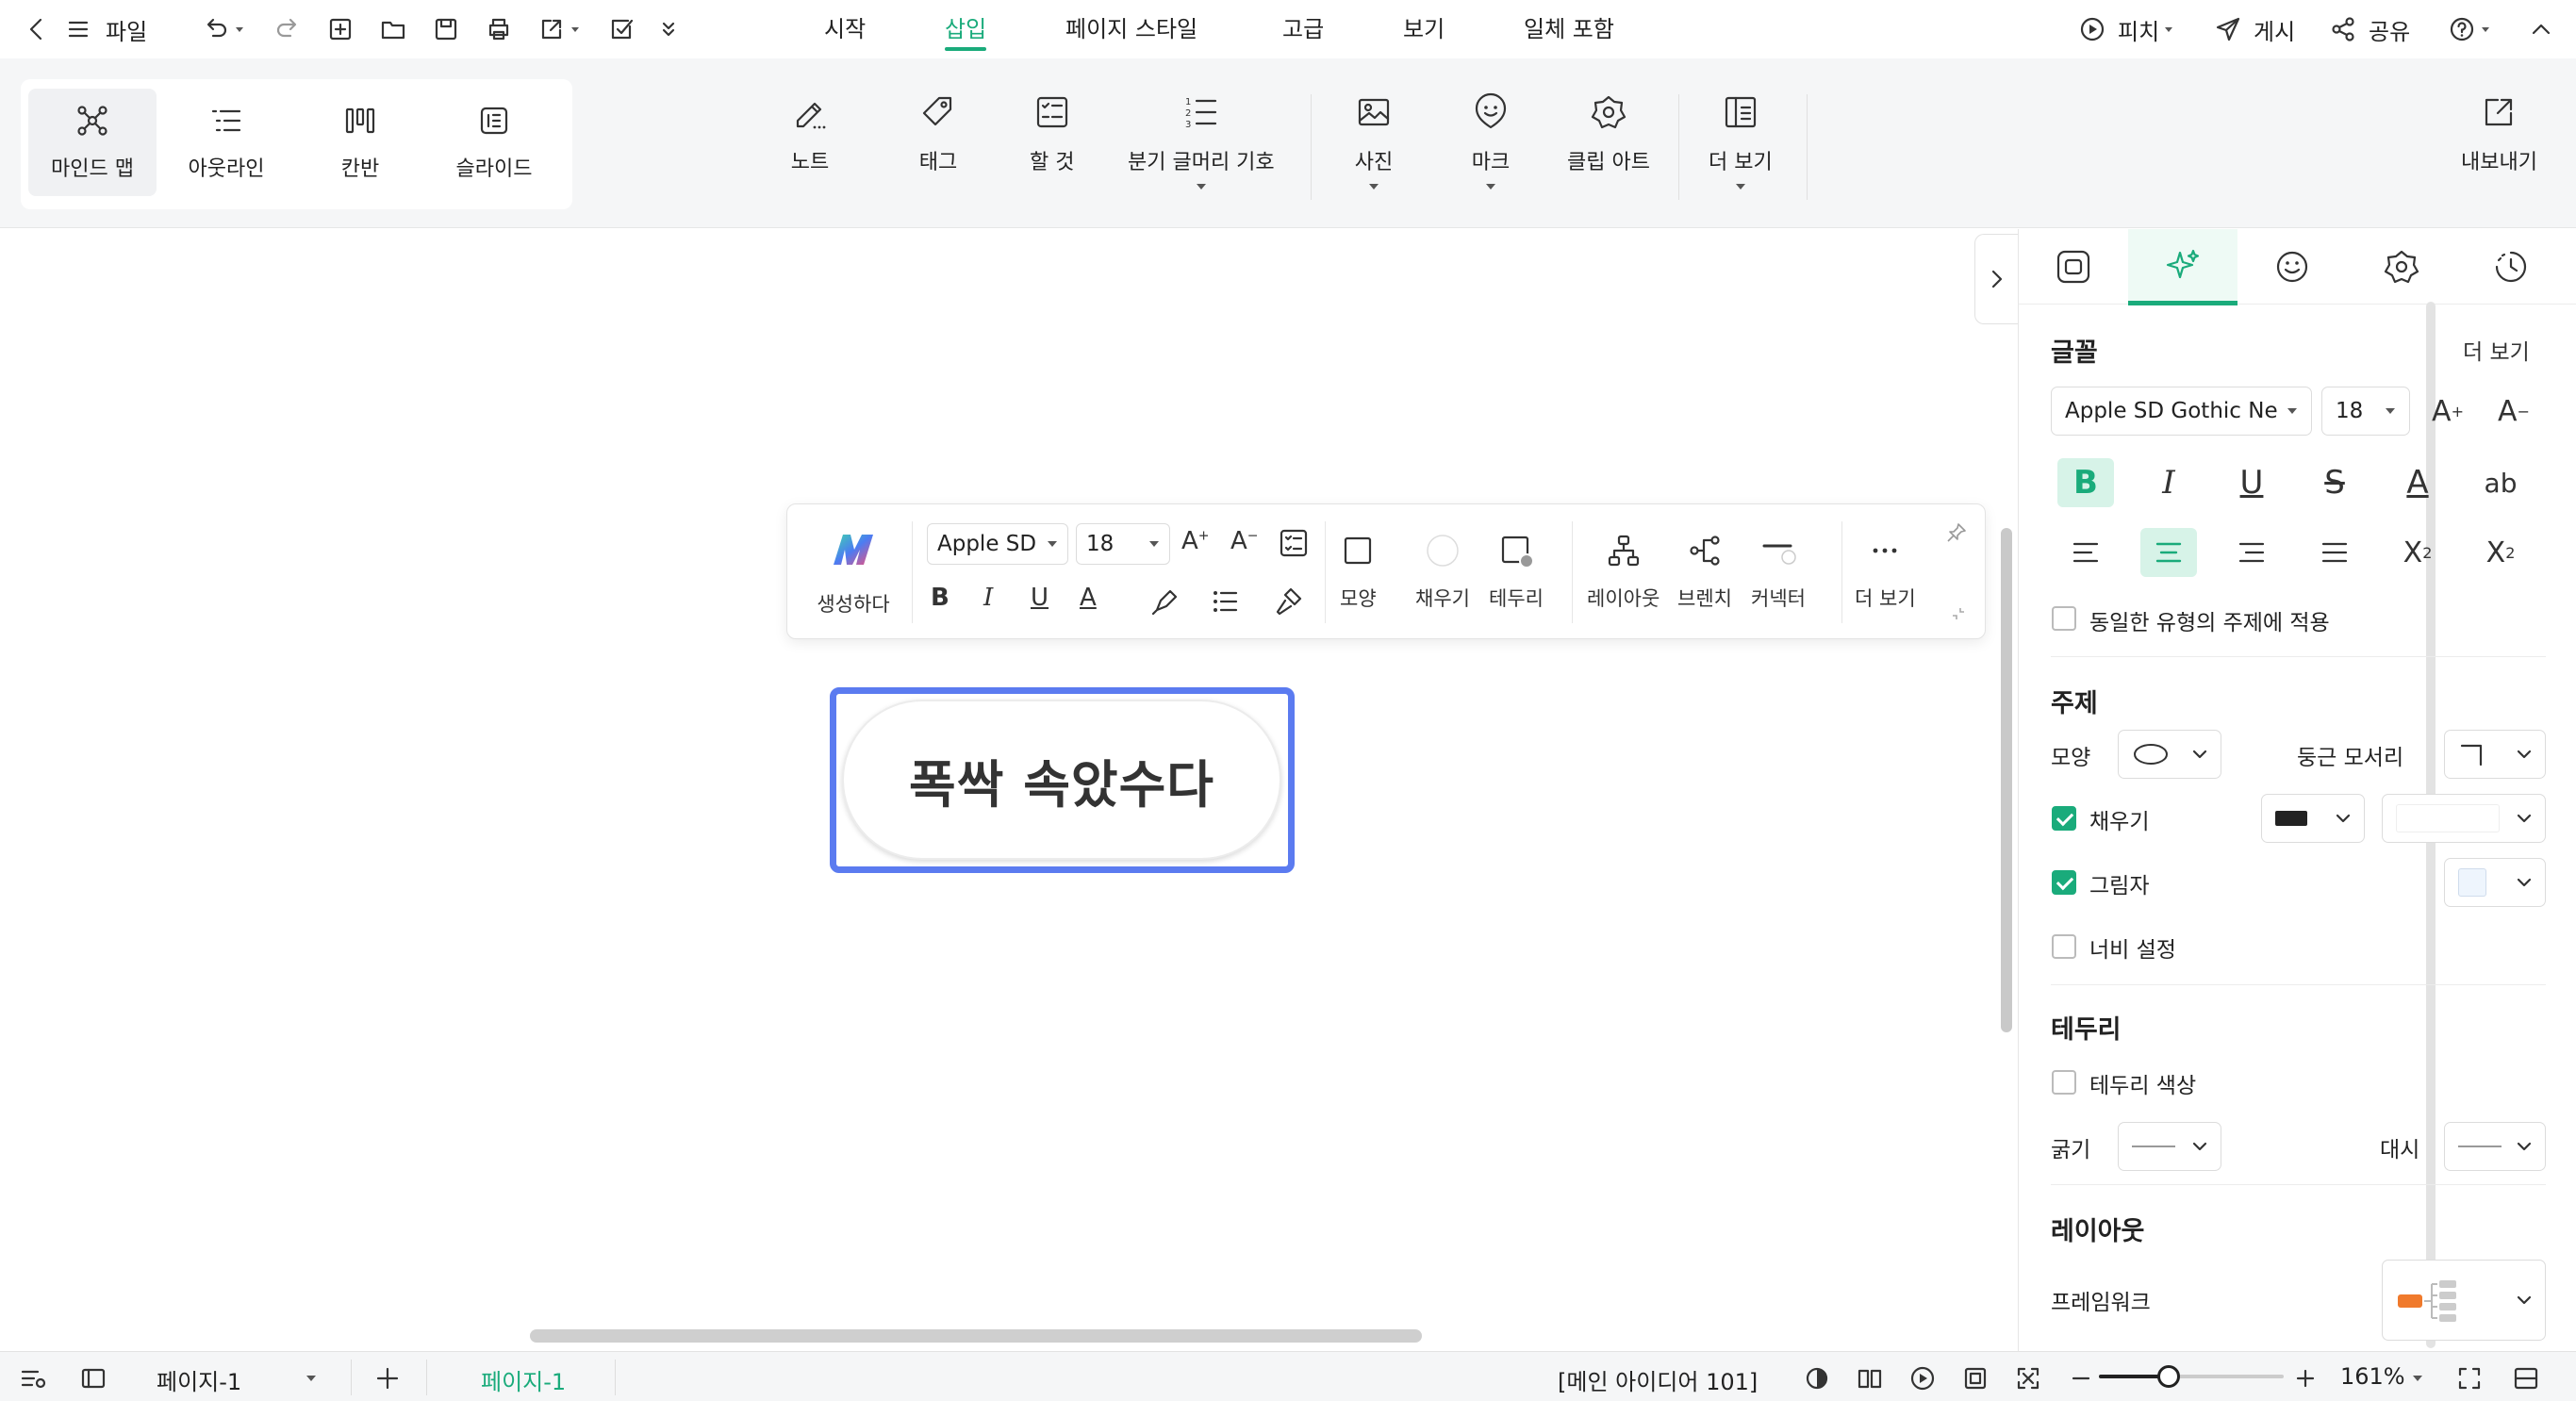  What do you see at coordinates (2064, 946) in the screenshot?
I see `width-setting-checkbox` at bounding box center [2064, 946].